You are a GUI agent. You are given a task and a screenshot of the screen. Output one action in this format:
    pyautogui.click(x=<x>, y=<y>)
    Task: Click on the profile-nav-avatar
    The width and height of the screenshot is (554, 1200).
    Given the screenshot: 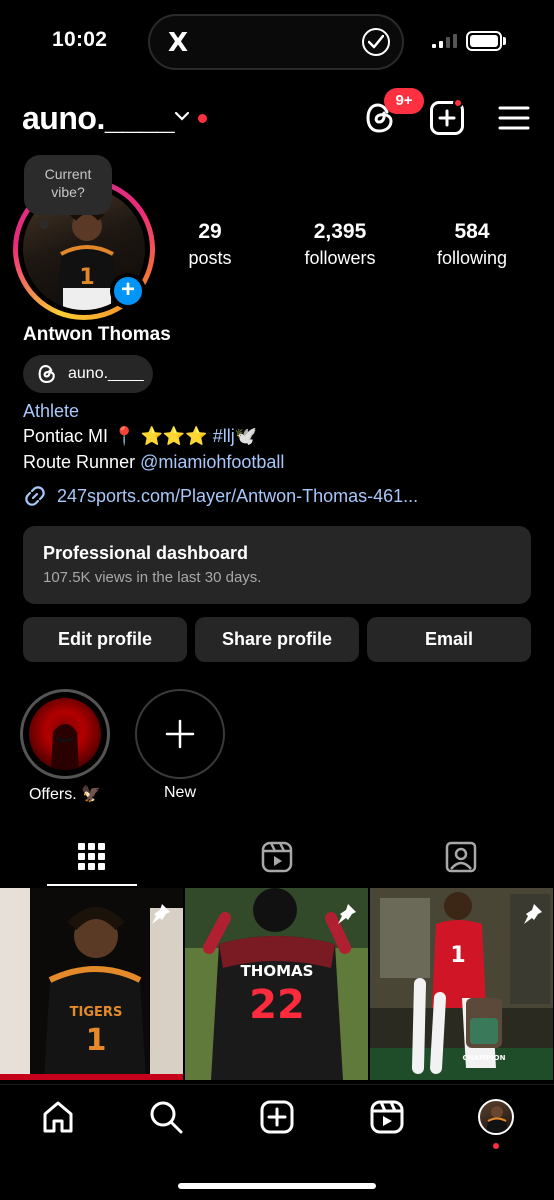 What is the action you would take?
    pyautogui.click(x=496, y=1117)
    